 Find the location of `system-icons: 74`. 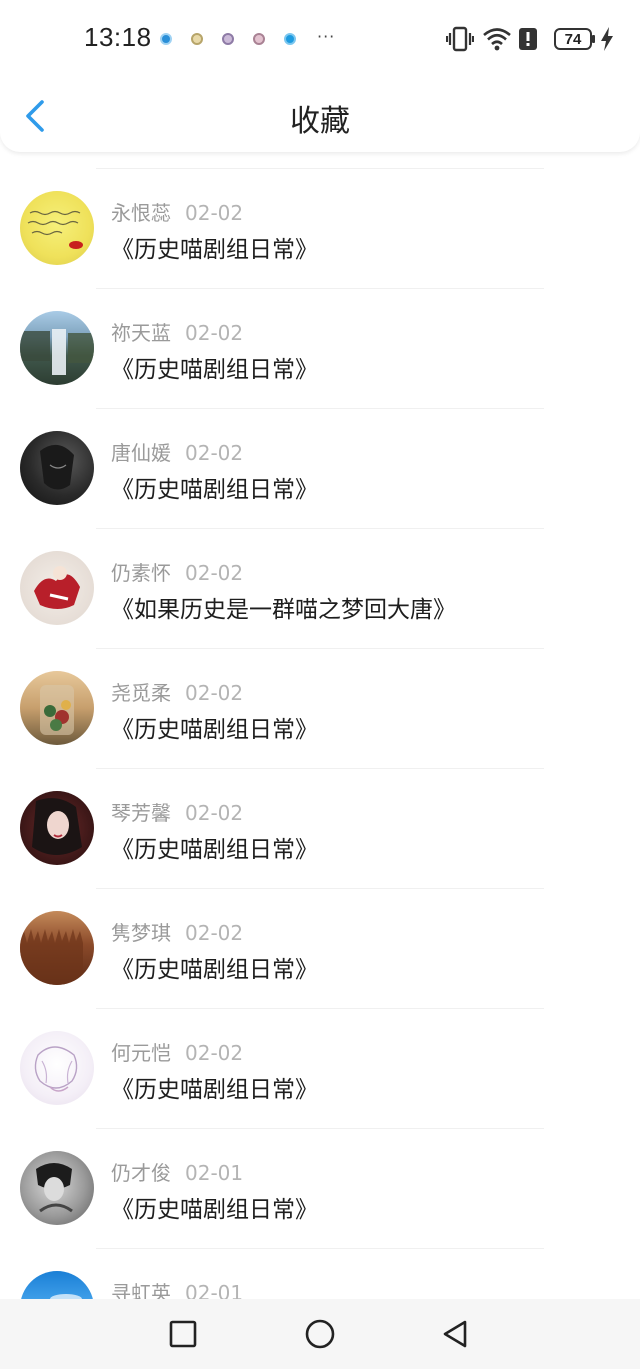

system-icons: 74 is located at coordinates (530, 39).